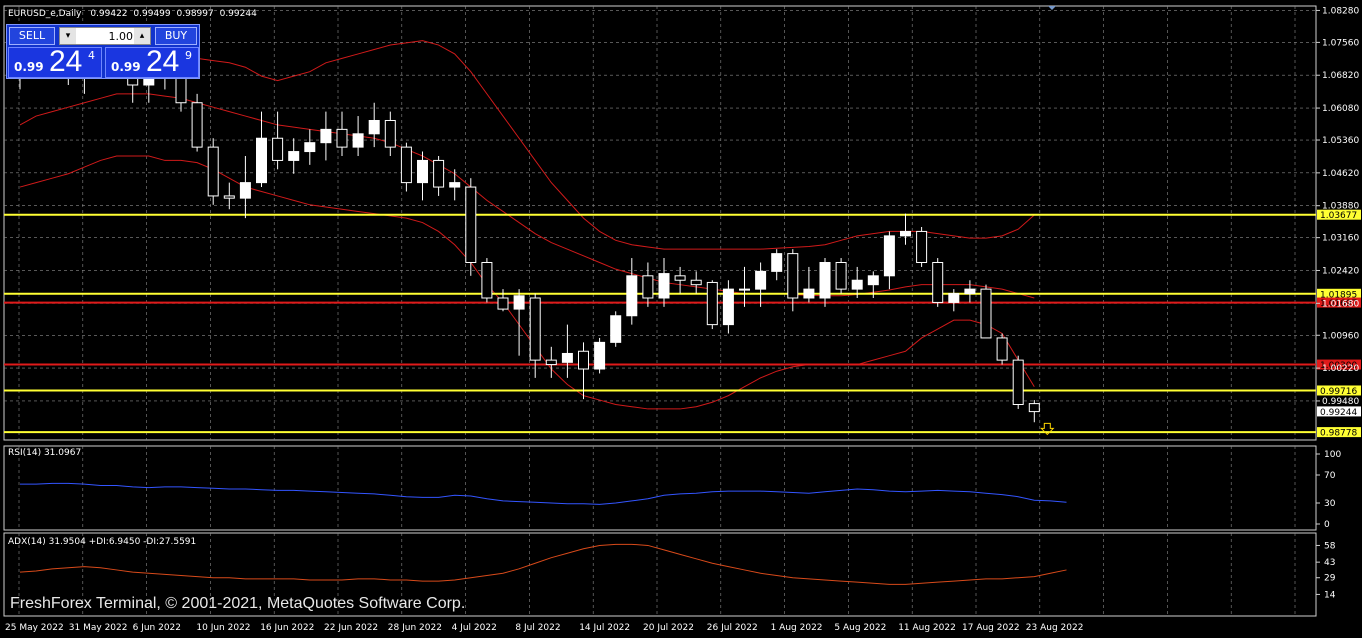  Describe the element at coordinates (1340, 402) in the screenshot. I see `price-tick-label: 0.99480` at that location.